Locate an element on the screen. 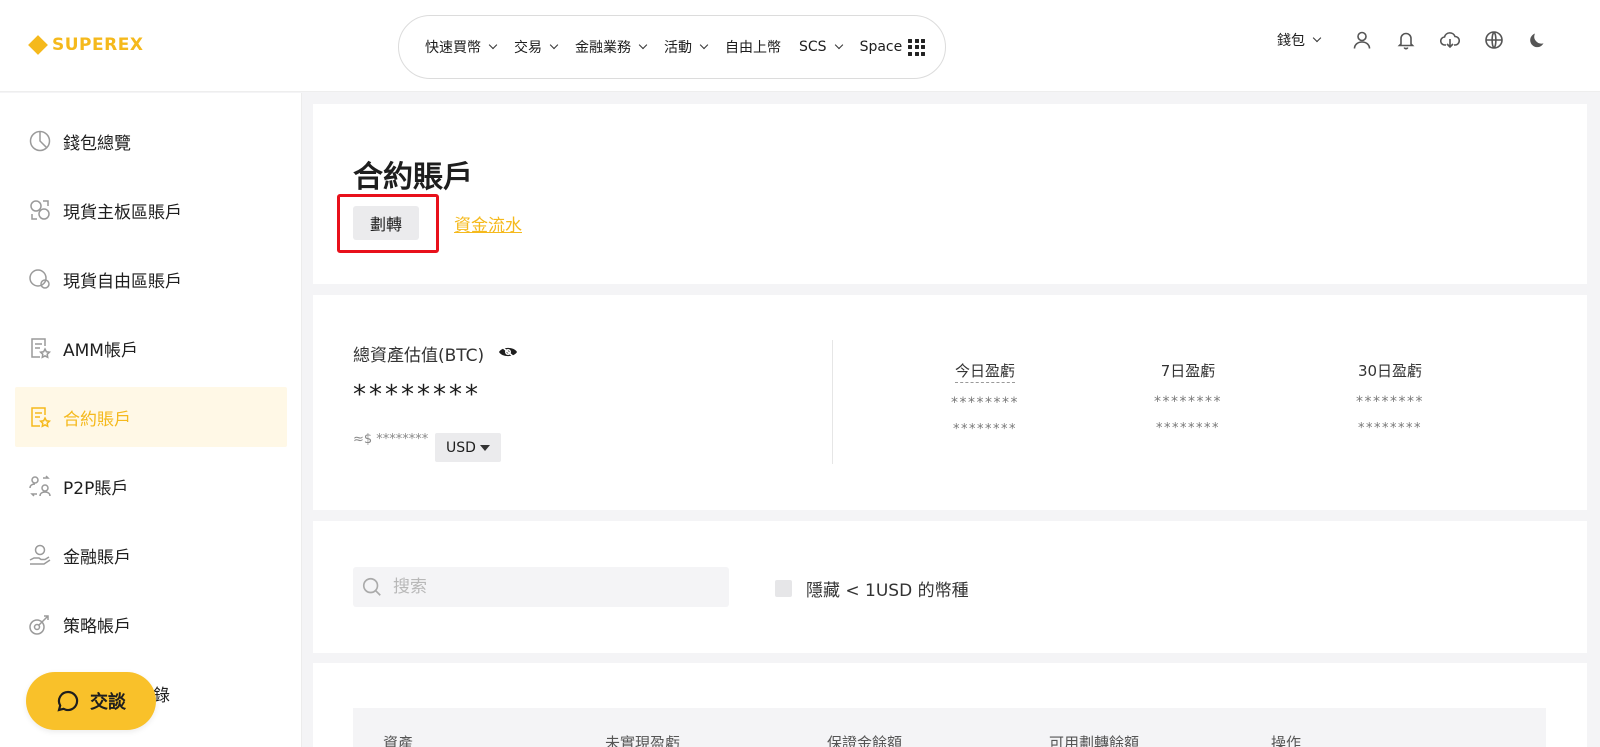 The height and width of the screenshot is (747, 1600). sidebar-item-label: 現貨自由區賬戶 is located at coordinates (122, 281).